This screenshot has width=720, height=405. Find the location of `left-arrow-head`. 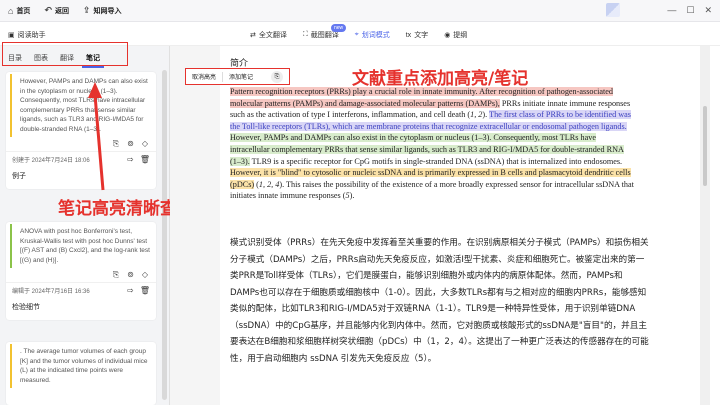

left-arrow-head is located at coordinates (95, 90).